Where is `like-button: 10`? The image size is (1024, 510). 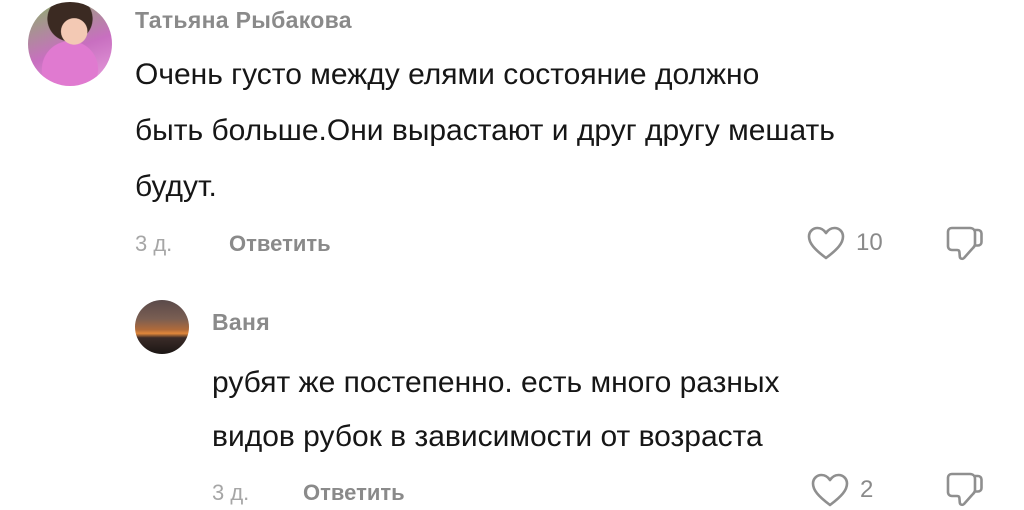
like-button: 10 is located at coordinates (844, 243).